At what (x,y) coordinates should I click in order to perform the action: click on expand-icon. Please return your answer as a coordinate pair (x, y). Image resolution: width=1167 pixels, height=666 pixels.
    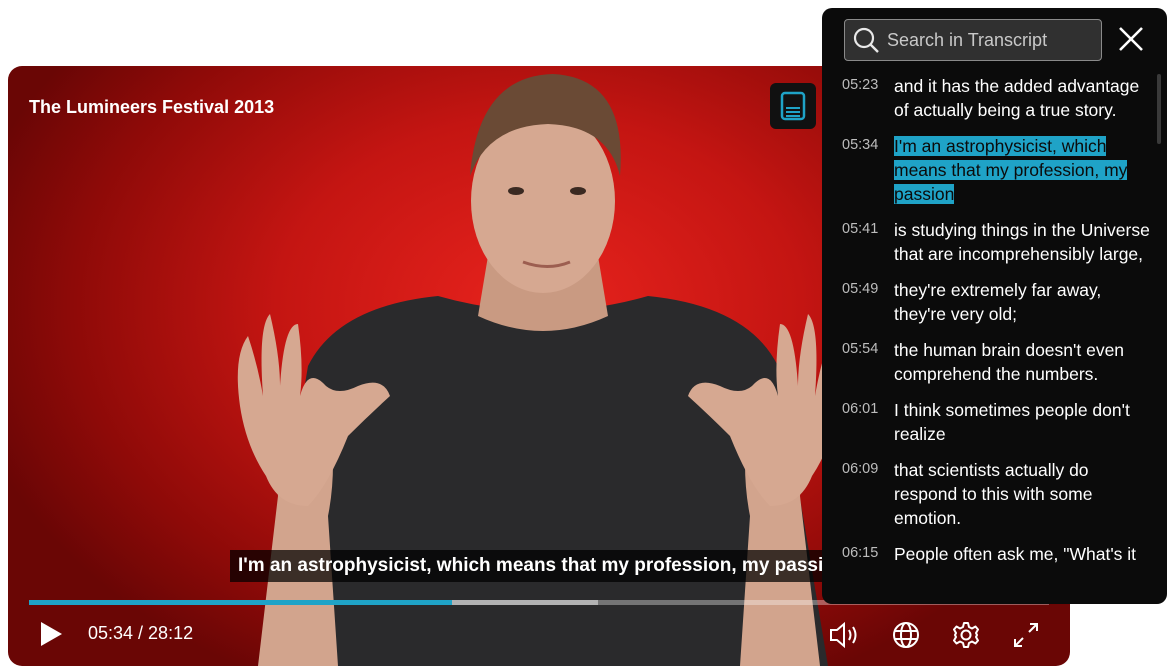
    Looking at the image, I should click on (1026, 635).